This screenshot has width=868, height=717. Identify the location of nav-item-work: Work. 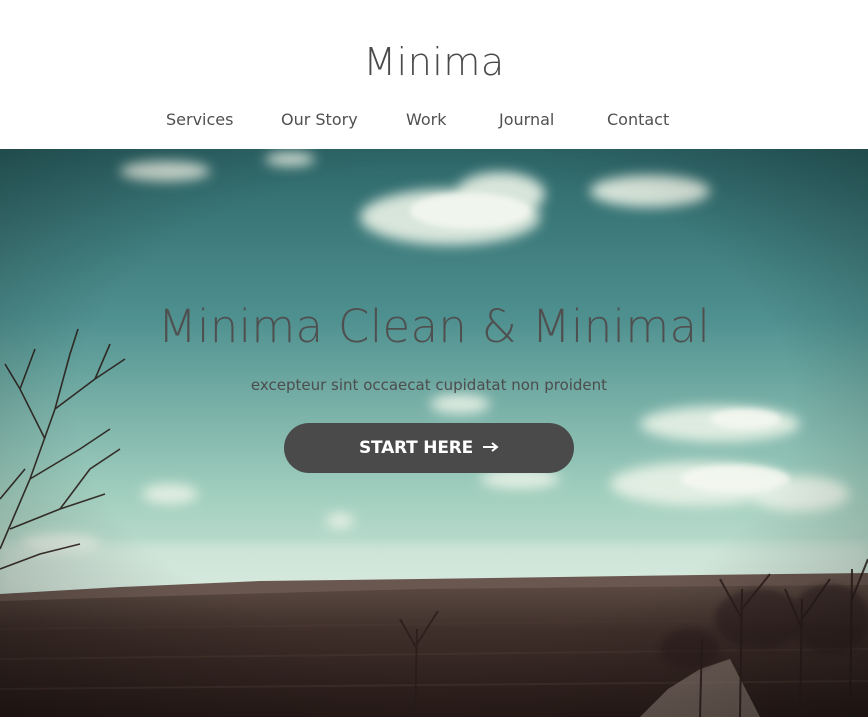
(426, 120).